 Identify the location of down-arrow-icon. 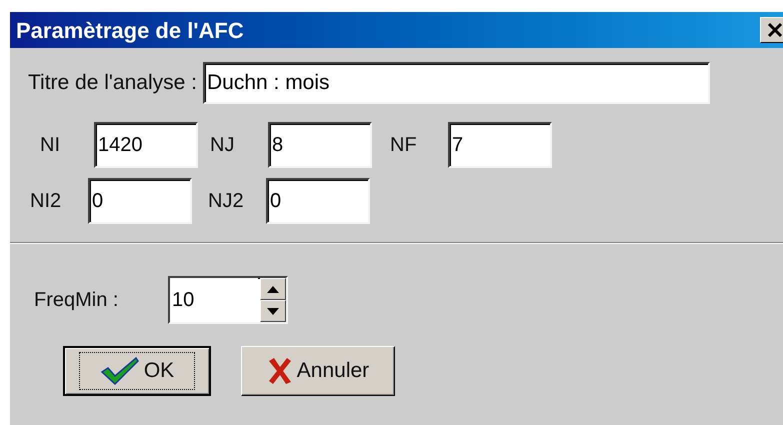
(273, 311).